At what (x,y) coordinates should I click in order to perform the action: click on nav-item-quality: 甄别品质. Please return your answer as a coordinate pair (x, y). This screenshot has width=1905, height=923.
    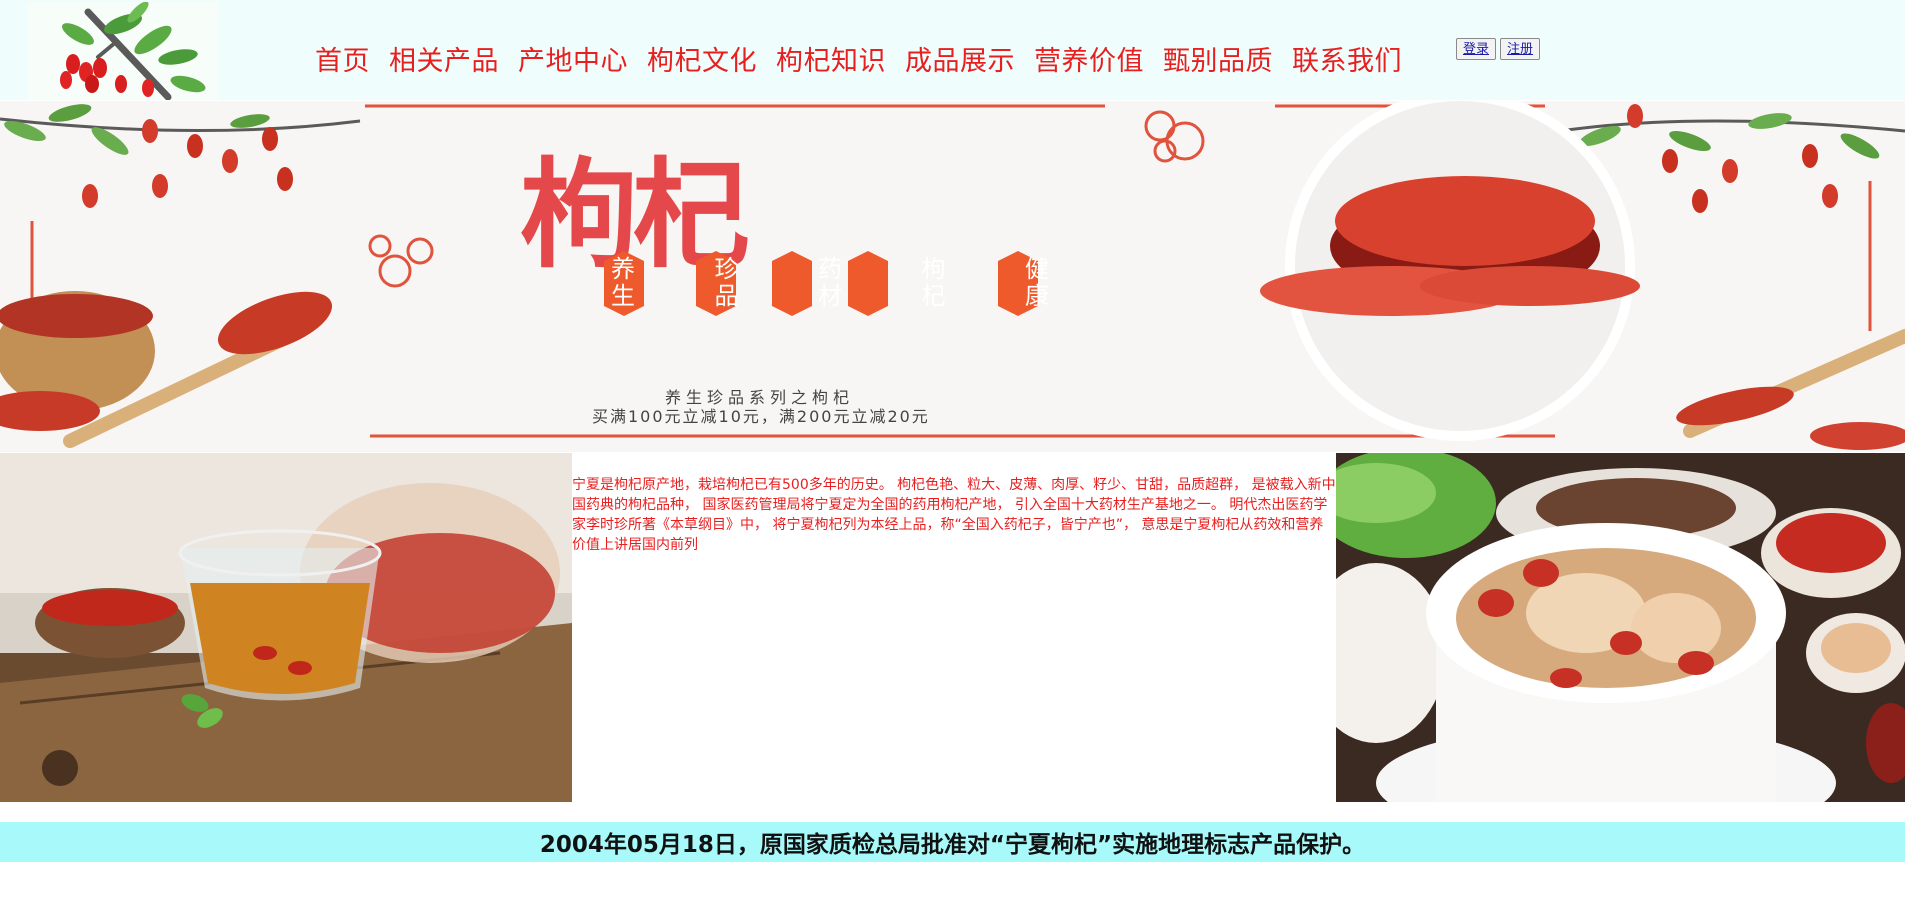
    Looking at the image, I should click on (1218, 58).